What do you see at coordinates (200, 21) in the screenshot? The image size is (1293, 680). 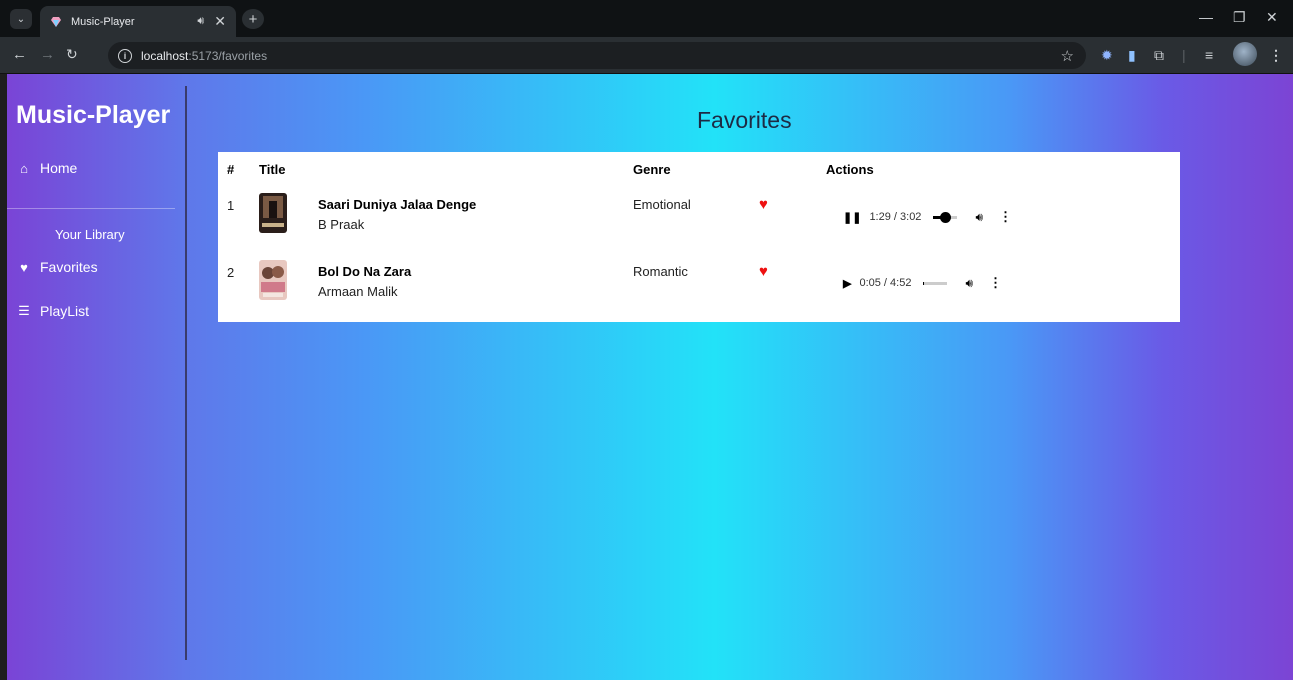 I see `tab-audio-icon: 🔊︎` at bounding box center [200, 21].